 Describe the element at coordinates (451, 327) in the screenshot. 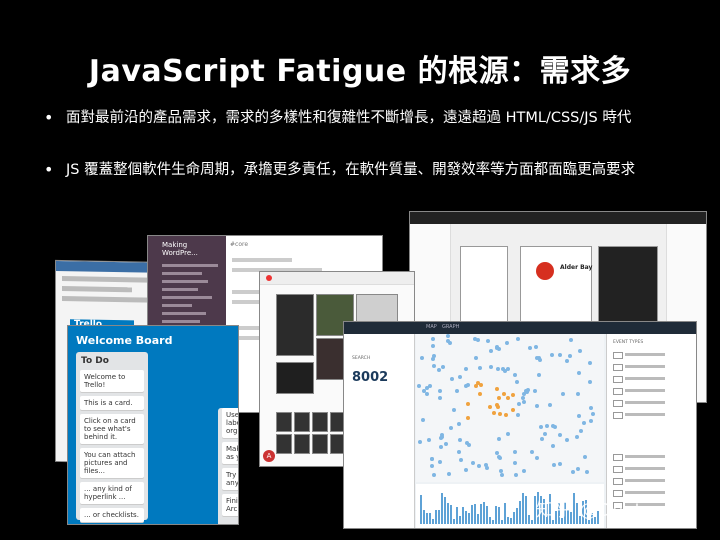

I see `tab-graph: GRAPH` at that location.